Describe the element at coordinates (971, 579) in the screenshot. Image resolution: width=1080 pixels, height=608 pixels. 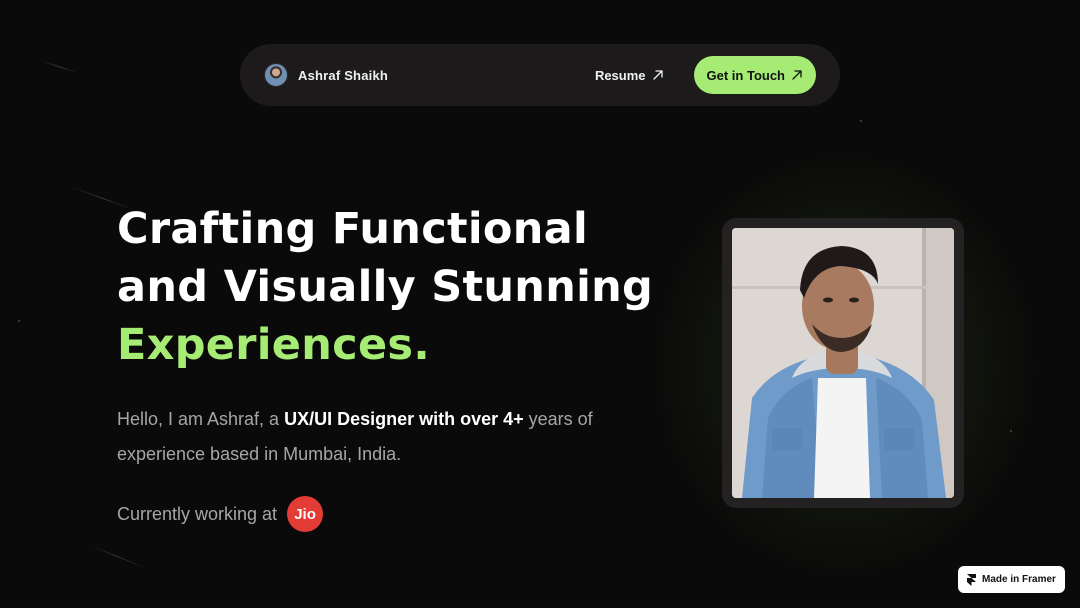
I see `framer-logo-icon` at that location.